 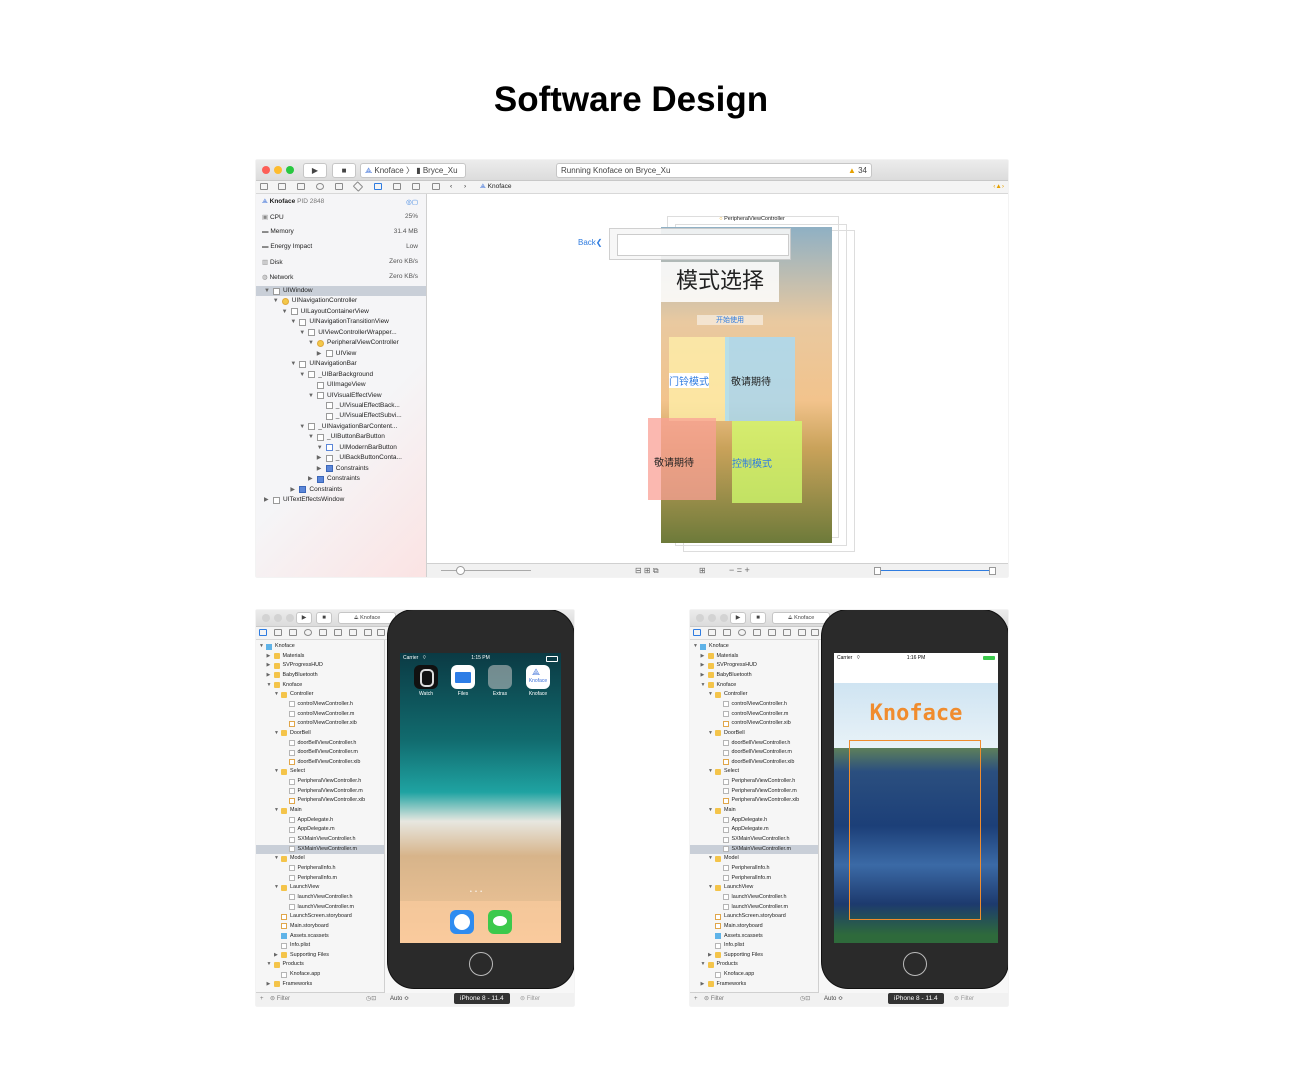 I want to click on file-row: doorBellViewController.xib, so click(x=754, y=762).